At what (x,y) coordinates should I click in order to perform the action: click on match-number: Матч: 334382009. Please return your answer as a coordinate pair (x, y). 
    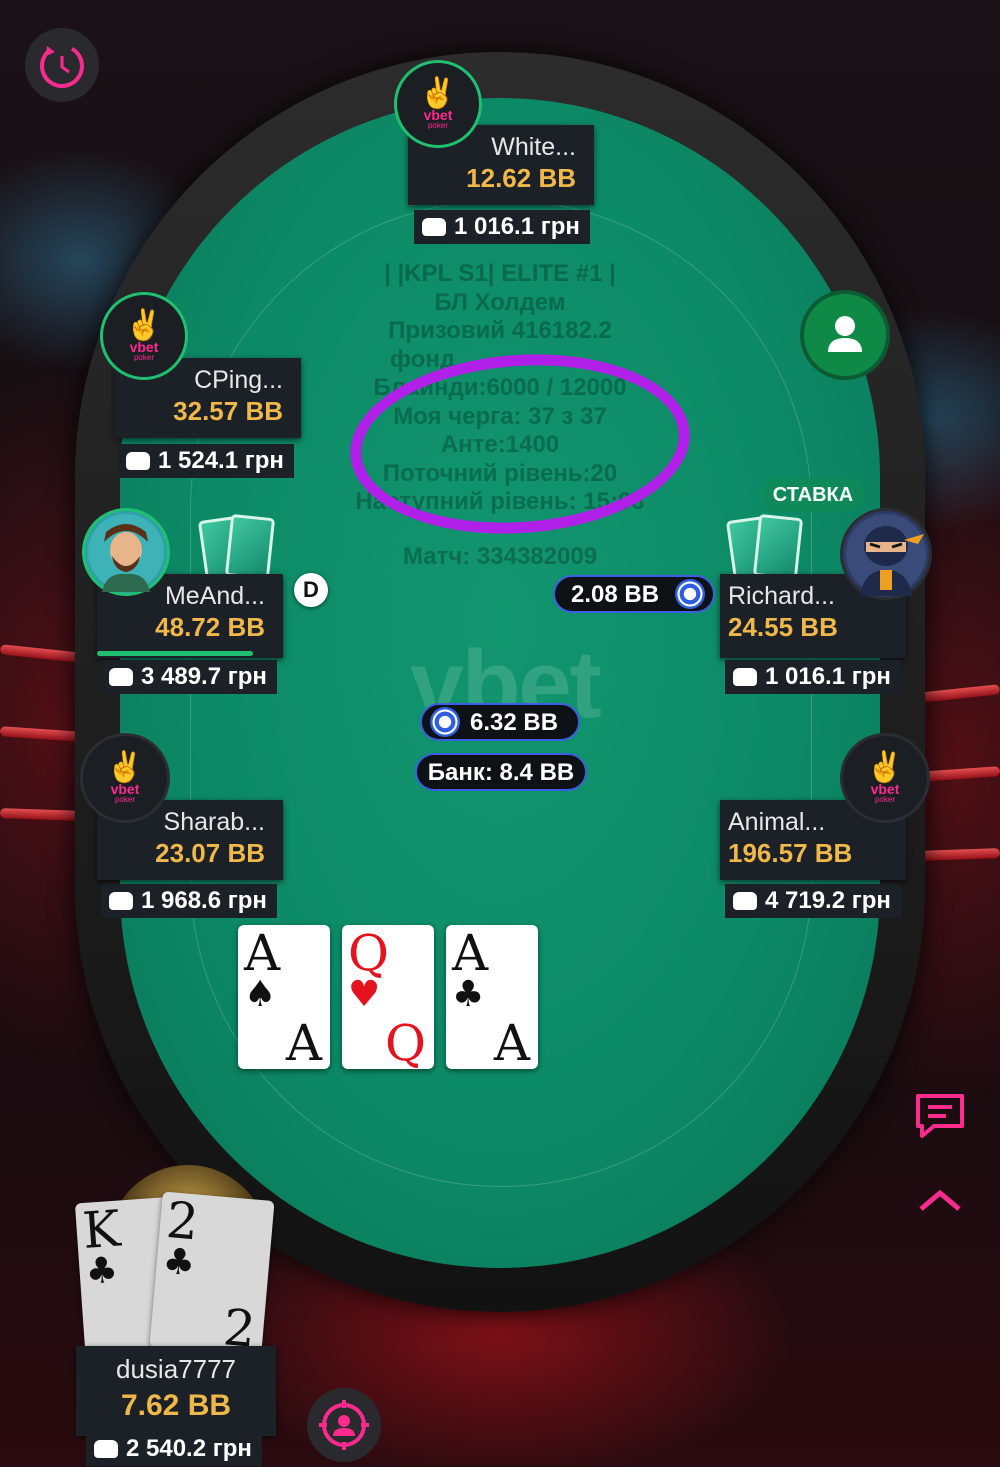
    Looking at the image, I should click on (500, 556).